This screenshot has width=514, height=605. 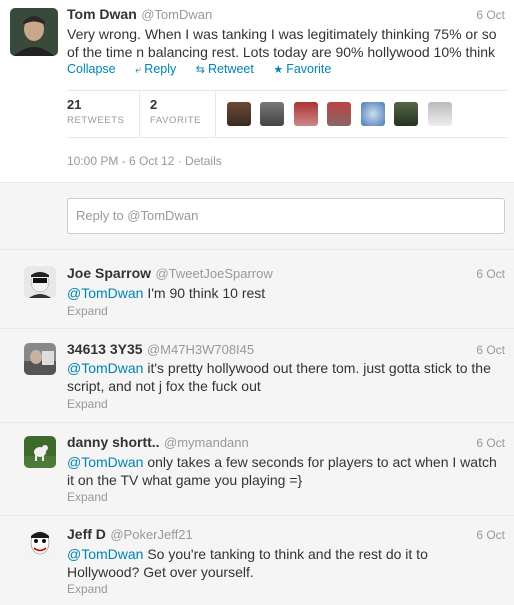 I want to click on author-name: Joe Sparrow, so click(x=109, y=273).